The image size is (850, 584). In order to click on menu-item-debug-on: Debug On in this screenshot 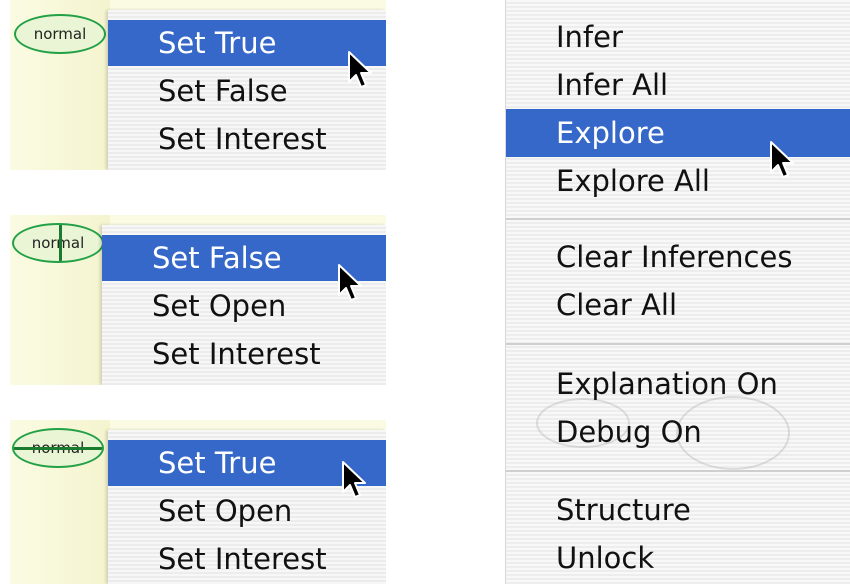, I will do `click(678, 432)`.